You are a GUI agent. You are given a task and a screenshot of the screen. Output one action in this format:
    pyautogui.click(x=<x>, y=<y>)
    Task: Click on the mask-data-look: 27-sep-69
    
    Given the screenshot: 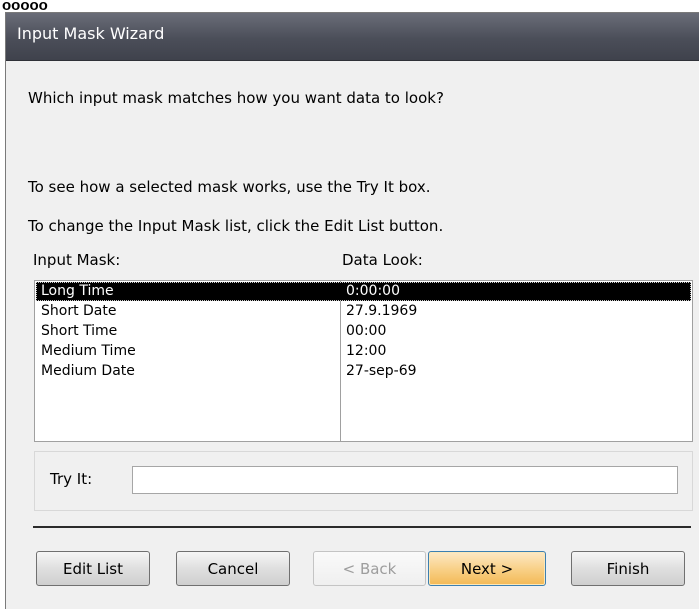 What is the action you would take?
    pyautogui.click(x=381, y=371)
    